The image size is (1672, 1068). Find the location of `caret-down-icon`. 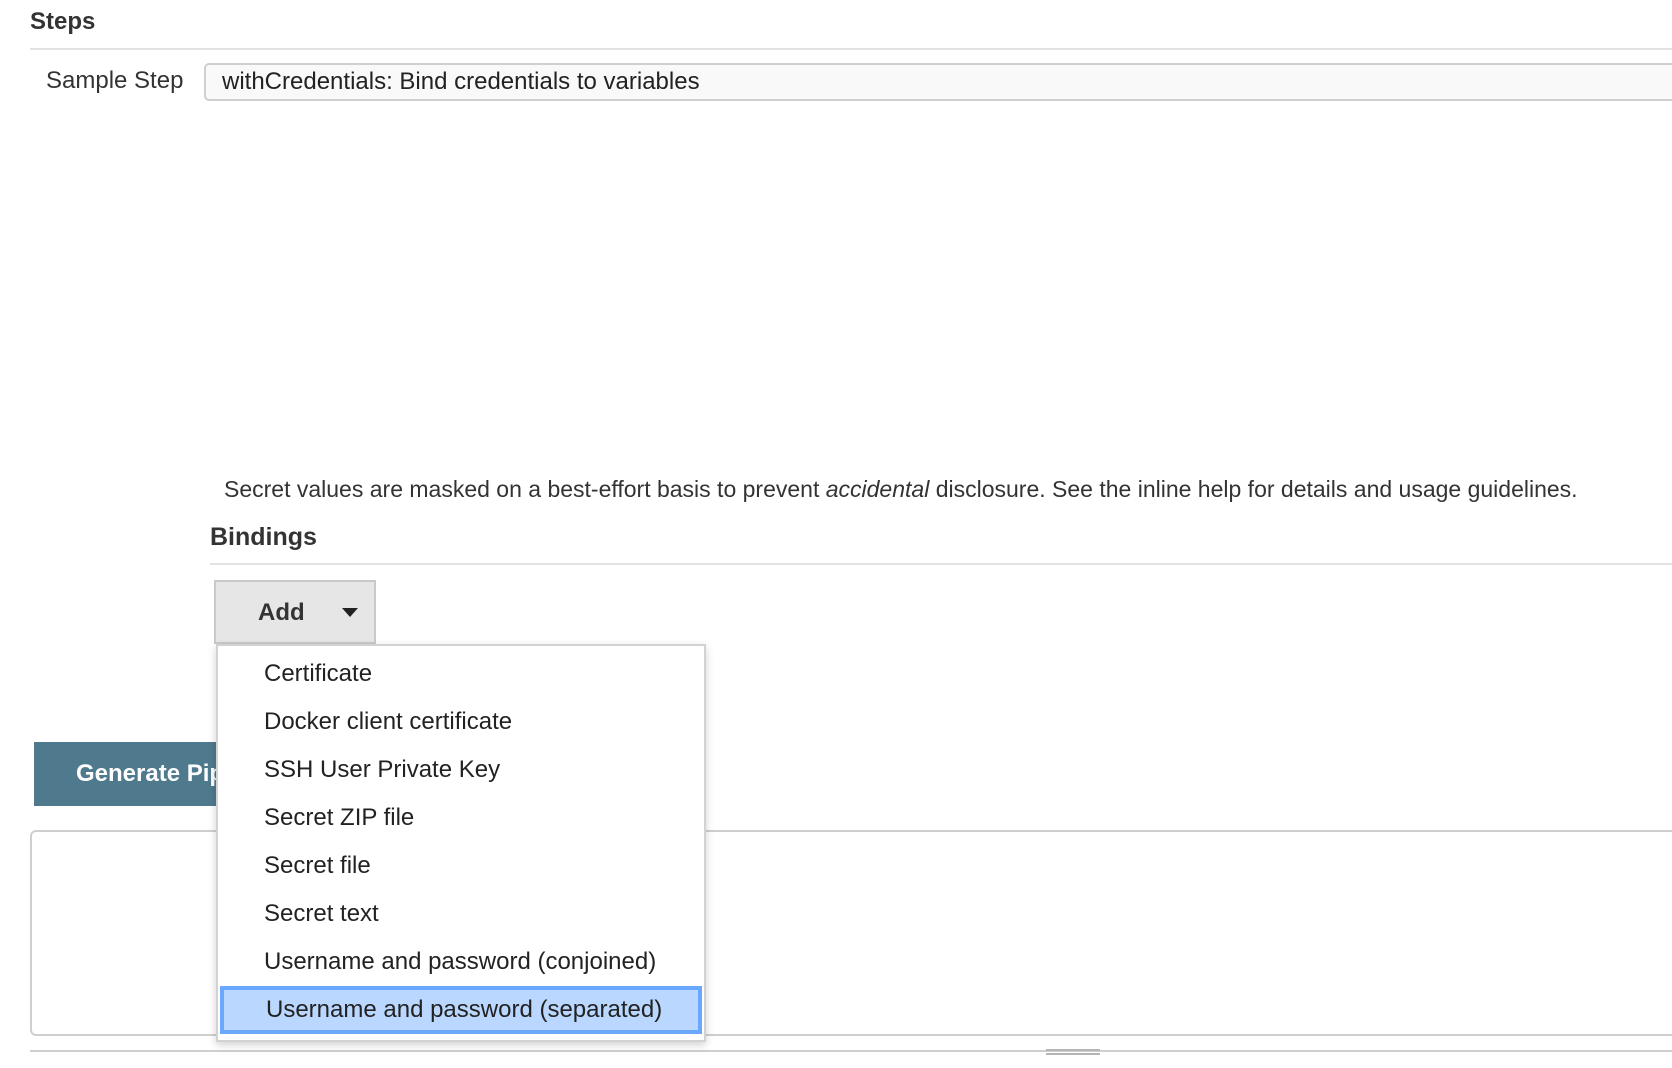

caret-down-icon is located at coordinates (350, 612).